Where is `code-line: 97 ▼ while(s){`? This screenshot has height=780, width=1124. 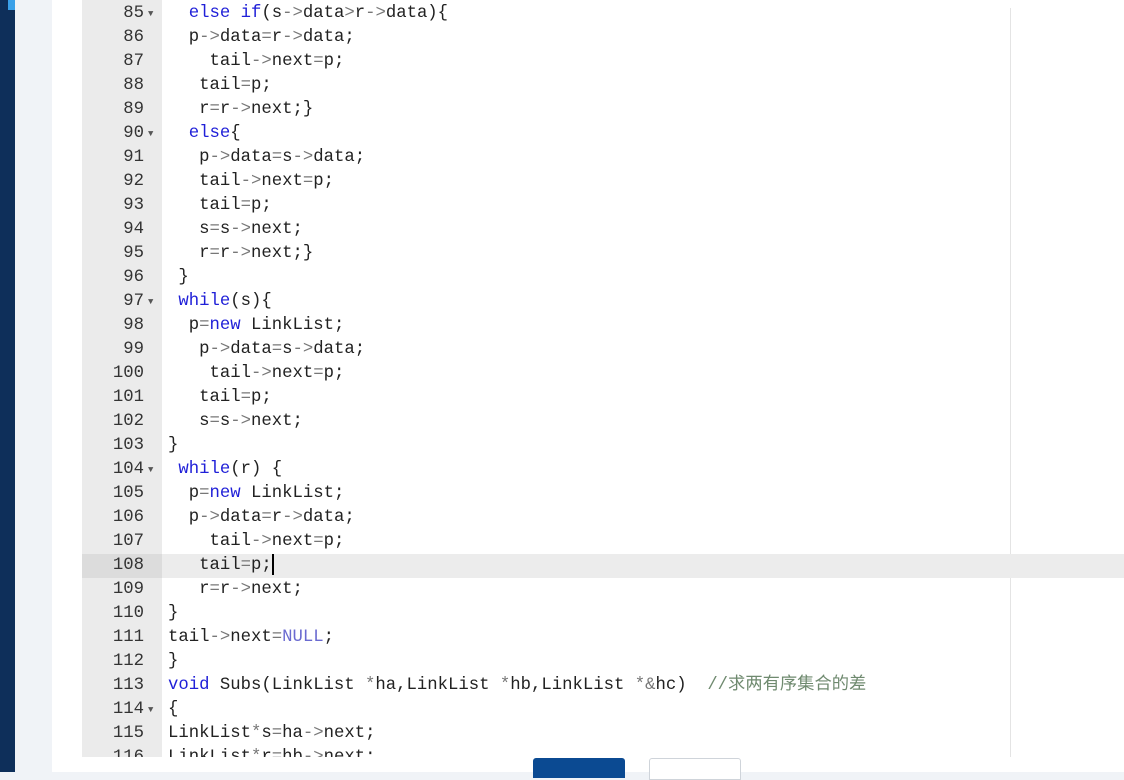 code-line: 97 ▼ while(s){ is located at coordinates (603, 302).